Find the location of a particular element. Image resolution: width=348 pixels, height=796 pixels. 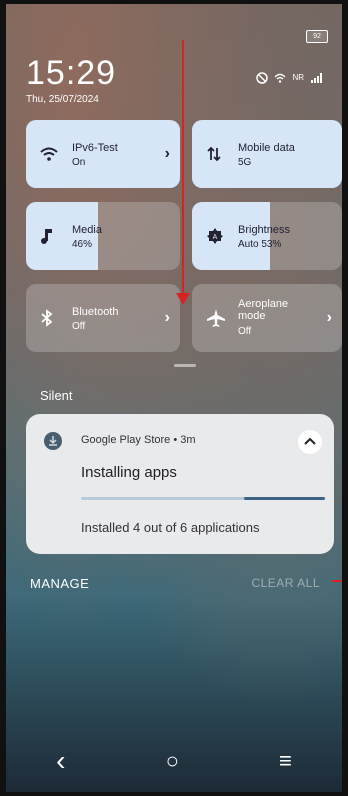

notification-age: 3m is located at coordinates (188, 440).